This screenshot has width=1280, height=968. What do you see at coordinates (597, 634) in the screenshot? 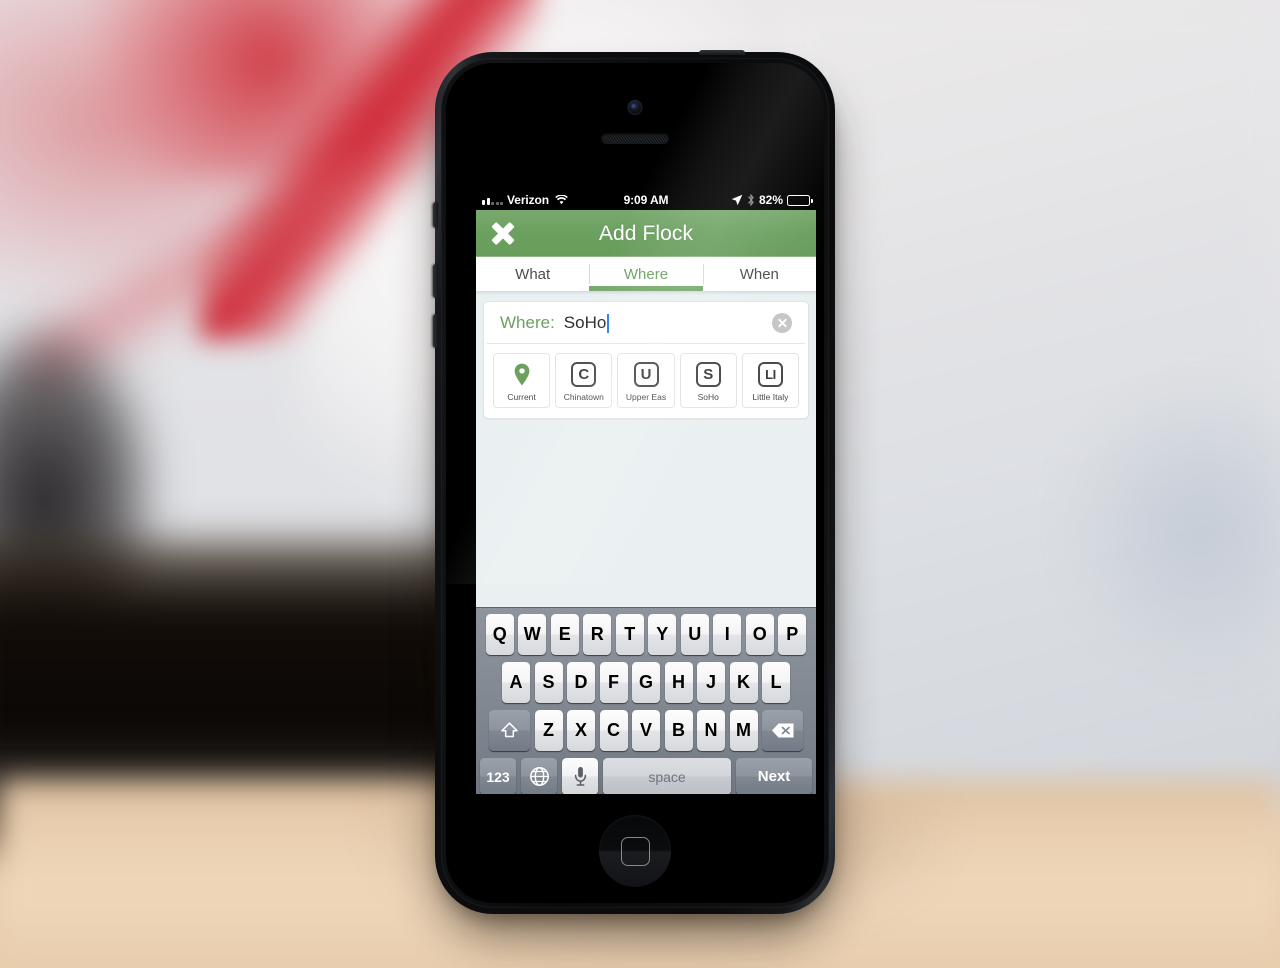
I see `key-r: R` at bounding box center [597, 634].